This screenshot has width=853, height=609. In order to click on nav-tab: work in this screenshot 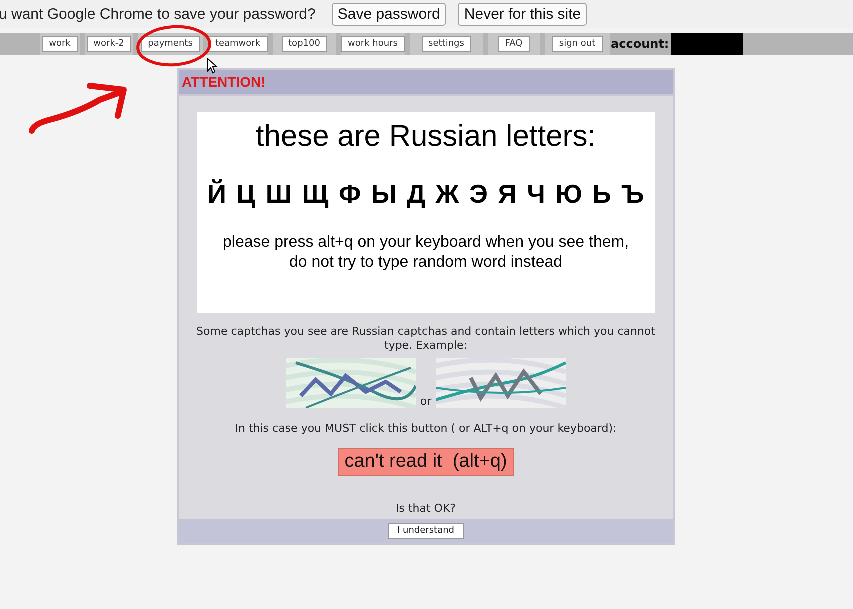, I will do `click(60, 44)`.